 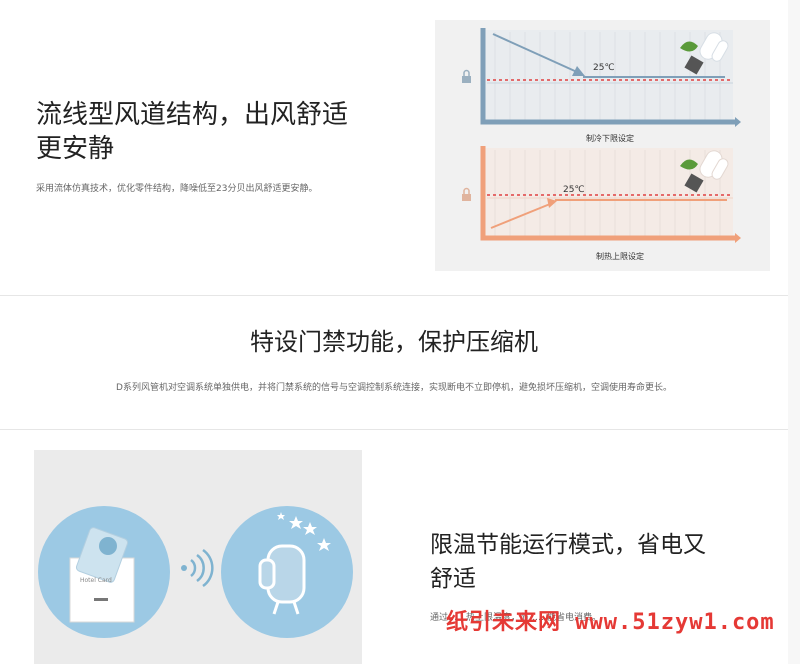 What do you see at coordinates (610, 622) in the screenshot?
I see `site-watermark: 纸引未来网 www.51zyw1.com` at bounding box center [610, 622].